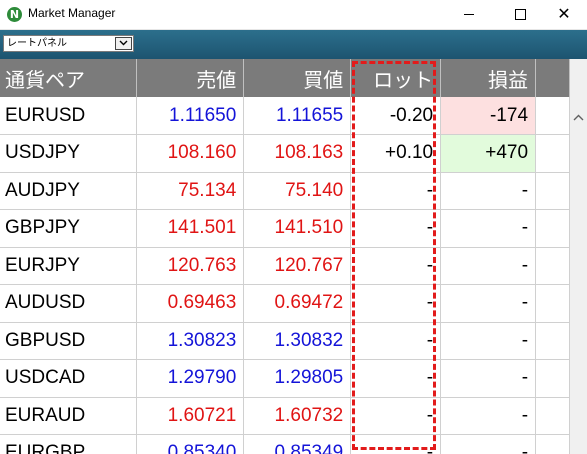 The width and height of the screenshot is (587, 454). Describe the element at coordinates (488, 116) in the screenshot. I see `pl-cell: -174` at that location.